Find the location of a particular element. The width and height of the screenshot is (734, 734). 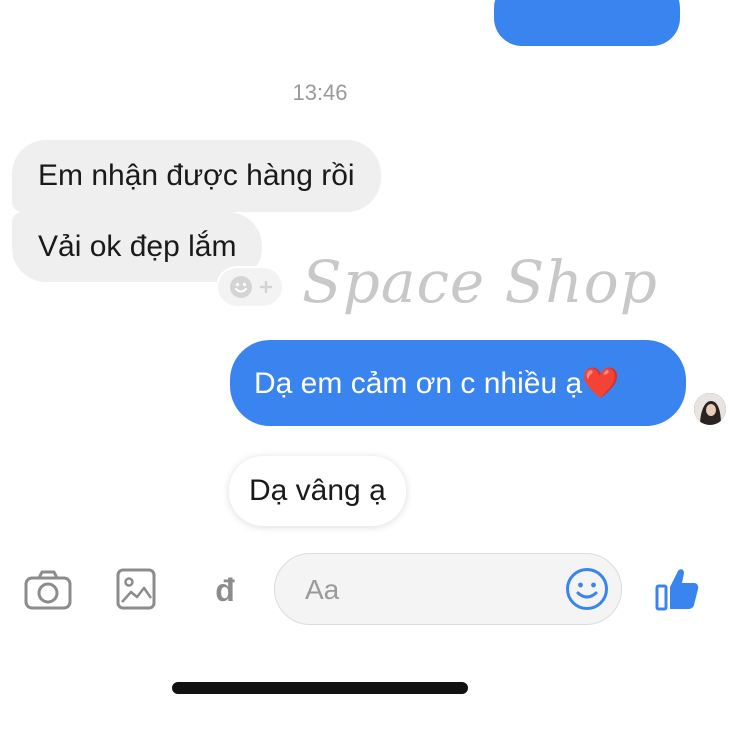

incoming-message-1: Em nhận được hàng rồi is located at coordinates (196, 176).